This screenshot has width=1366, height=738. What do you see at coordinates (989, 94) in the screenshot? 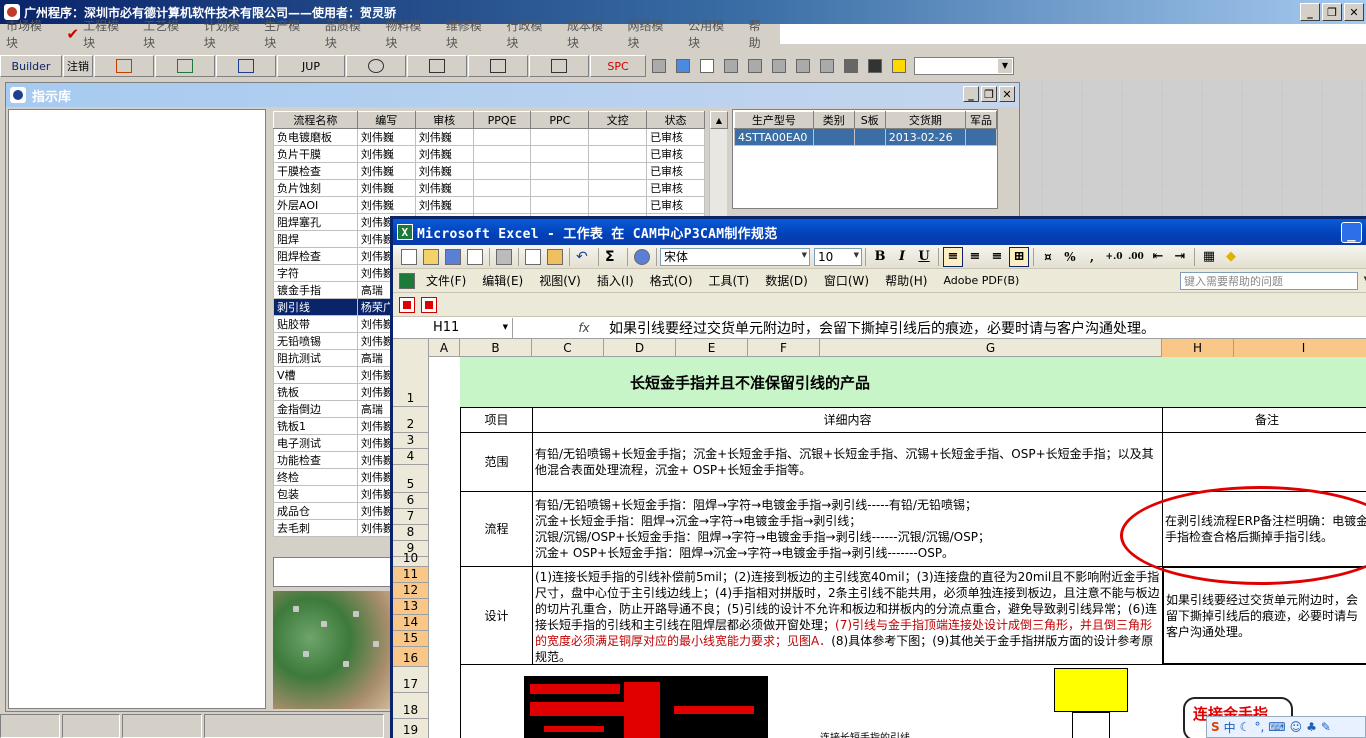
I see `library-restore-button: ❐` at bounding box center [989, 94].